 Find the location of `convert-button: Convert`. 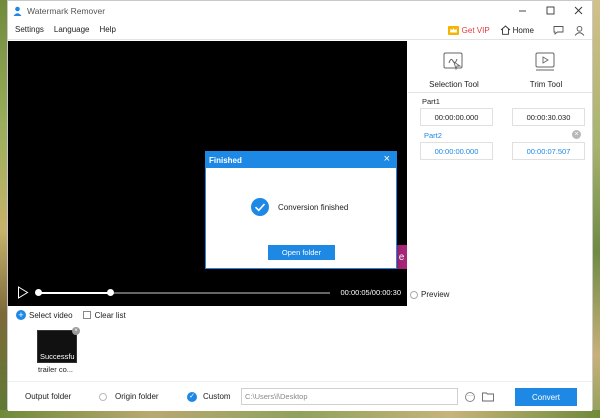

convert-button: Convert is located at coordinates (546, 397).